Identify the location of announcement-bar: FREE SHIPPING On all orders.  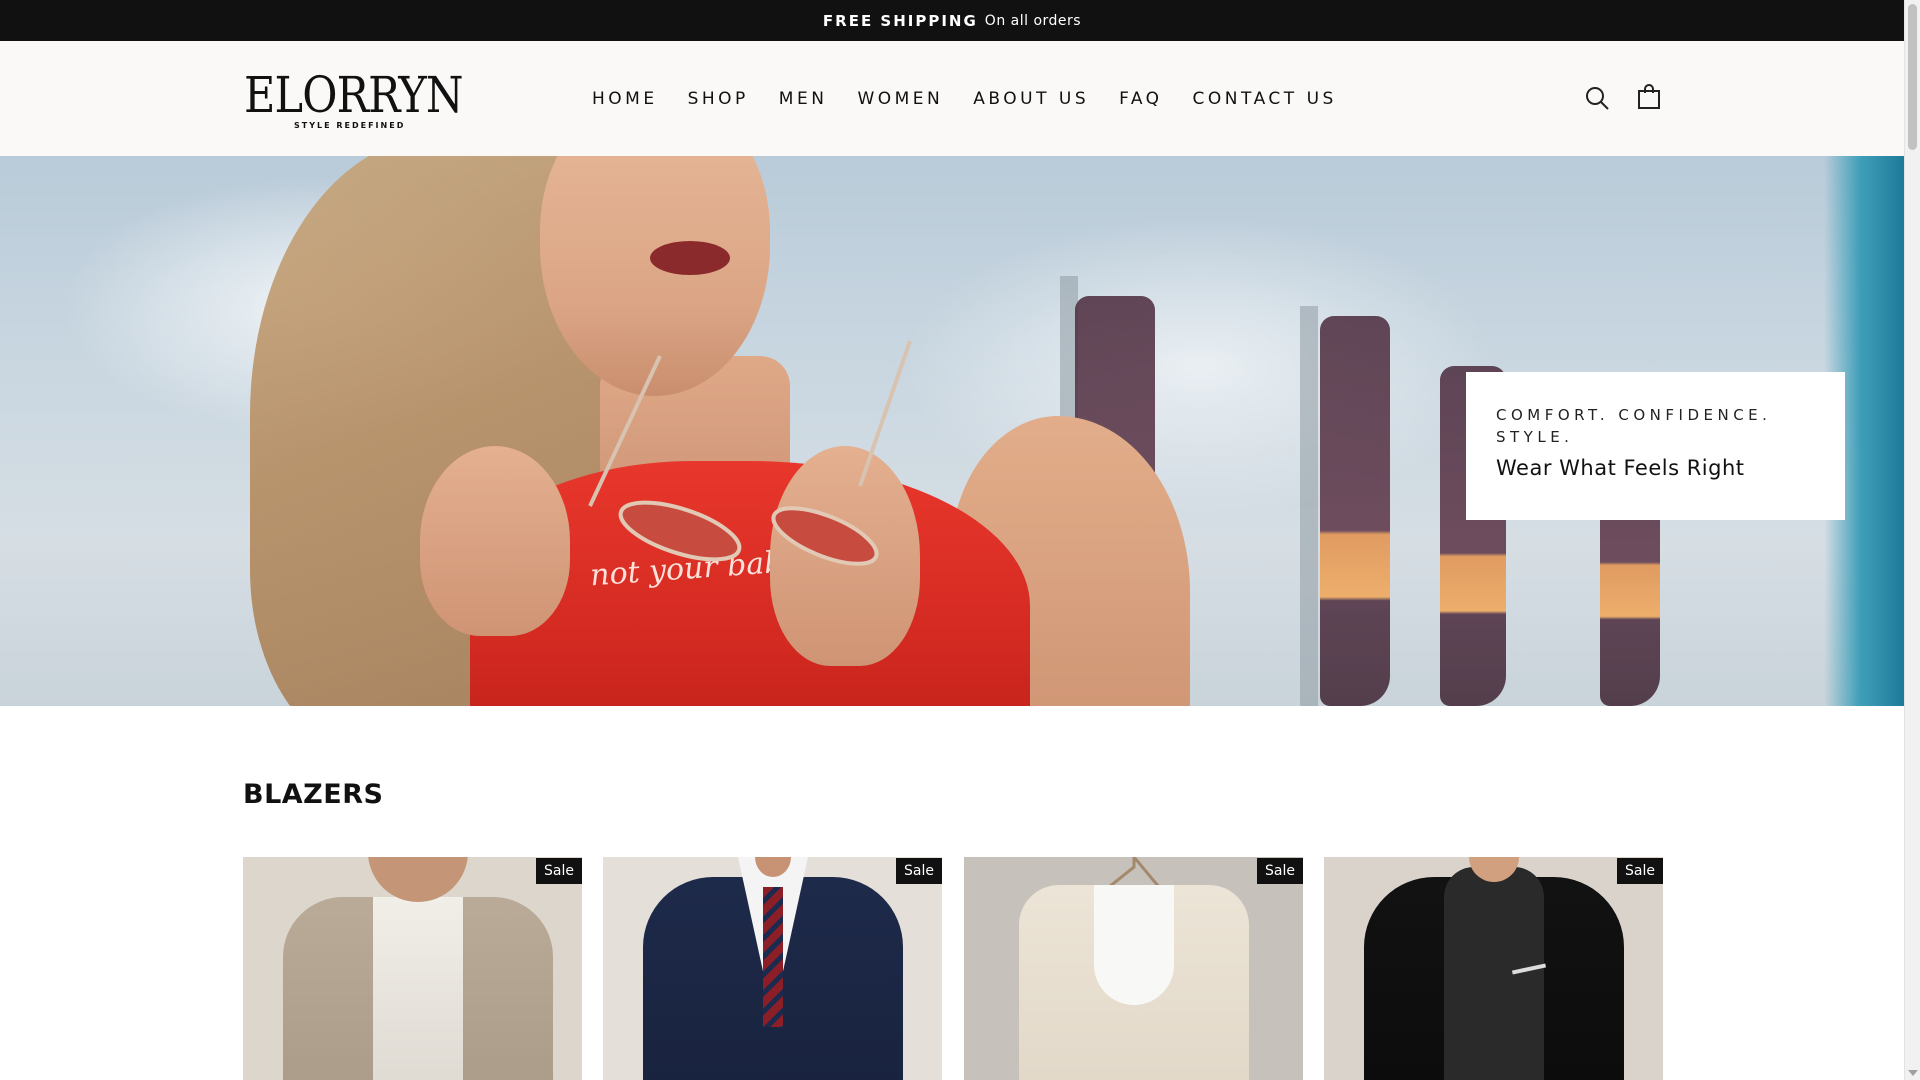
(952, 20).